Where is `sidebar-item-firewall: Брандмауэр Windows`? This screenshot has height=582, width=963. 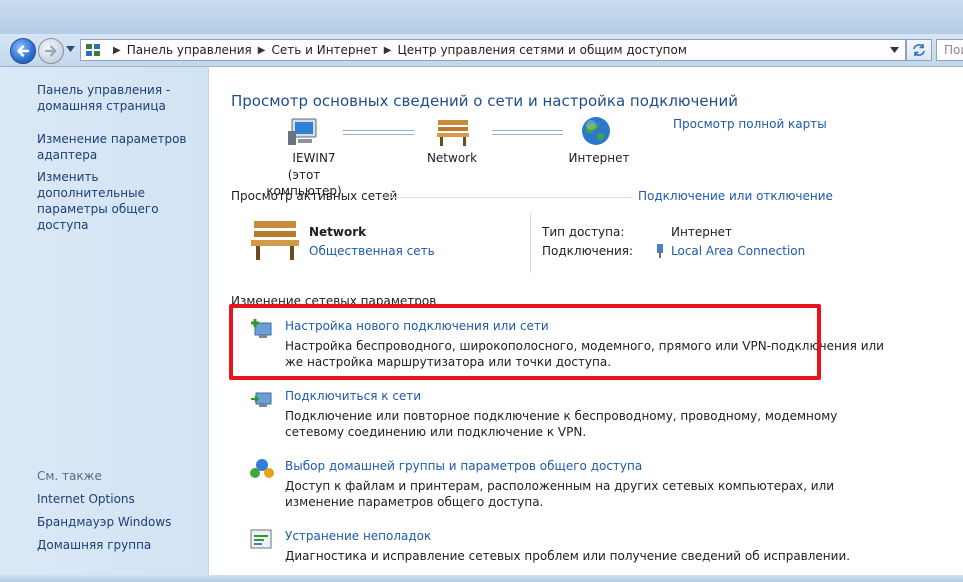
sidebar-item-firewall: Брандмауэр Windows is located at coordinates (119, 522).